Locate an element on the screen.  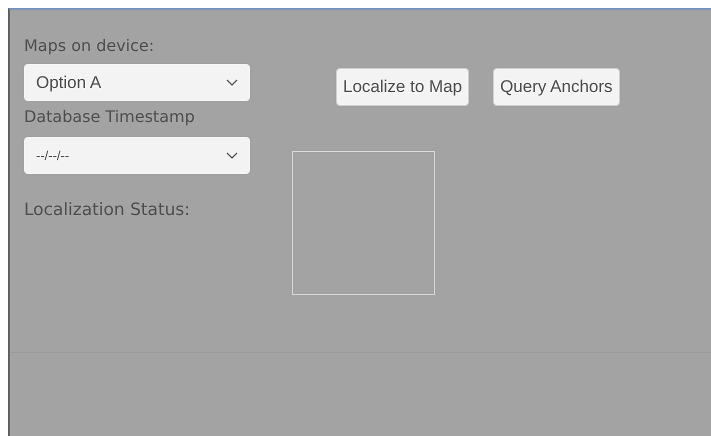
timestamp-dropdown: --/--/-- is located at coordinates (137, 155).